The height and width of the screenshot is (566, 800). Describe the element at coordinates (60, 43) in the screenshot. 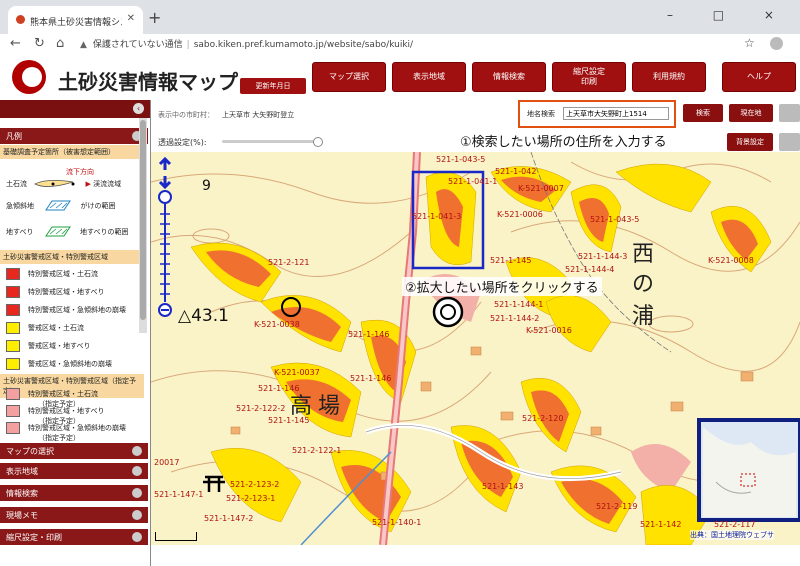

I see `home-icon: ⌂` at that location.